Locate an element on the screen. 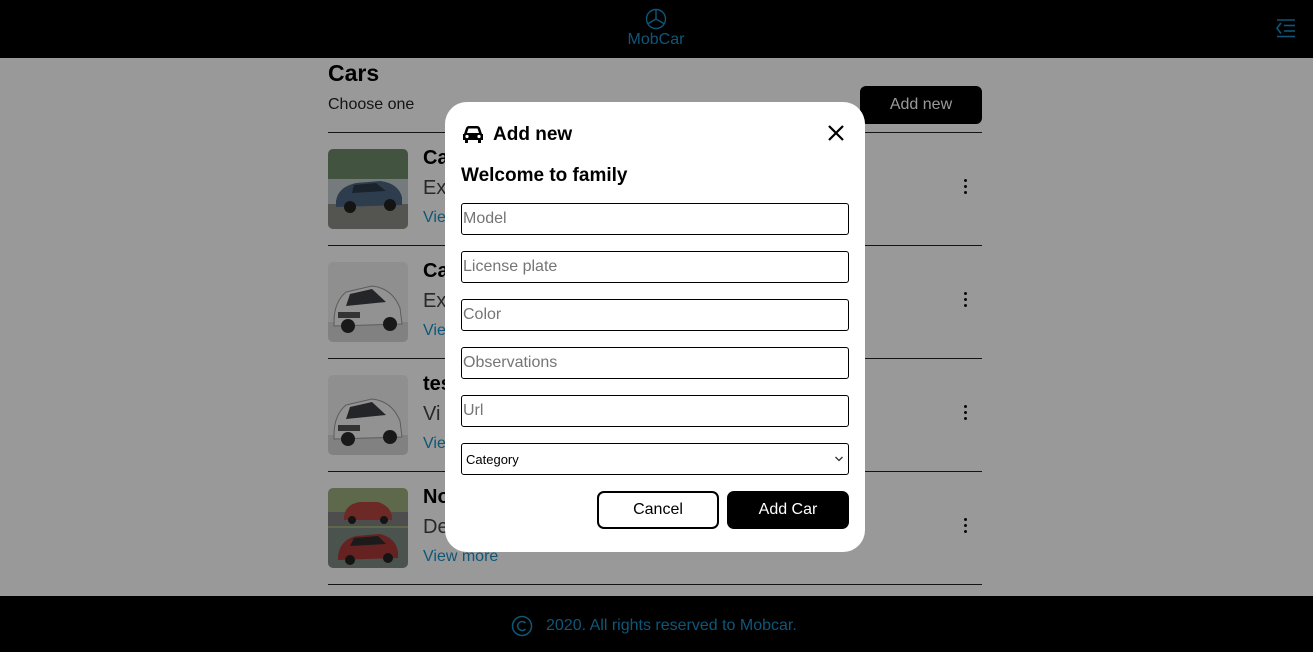 This screenshot has width=1313, height=652. add-car-button: Add Car is located at coordinates (788, 510).